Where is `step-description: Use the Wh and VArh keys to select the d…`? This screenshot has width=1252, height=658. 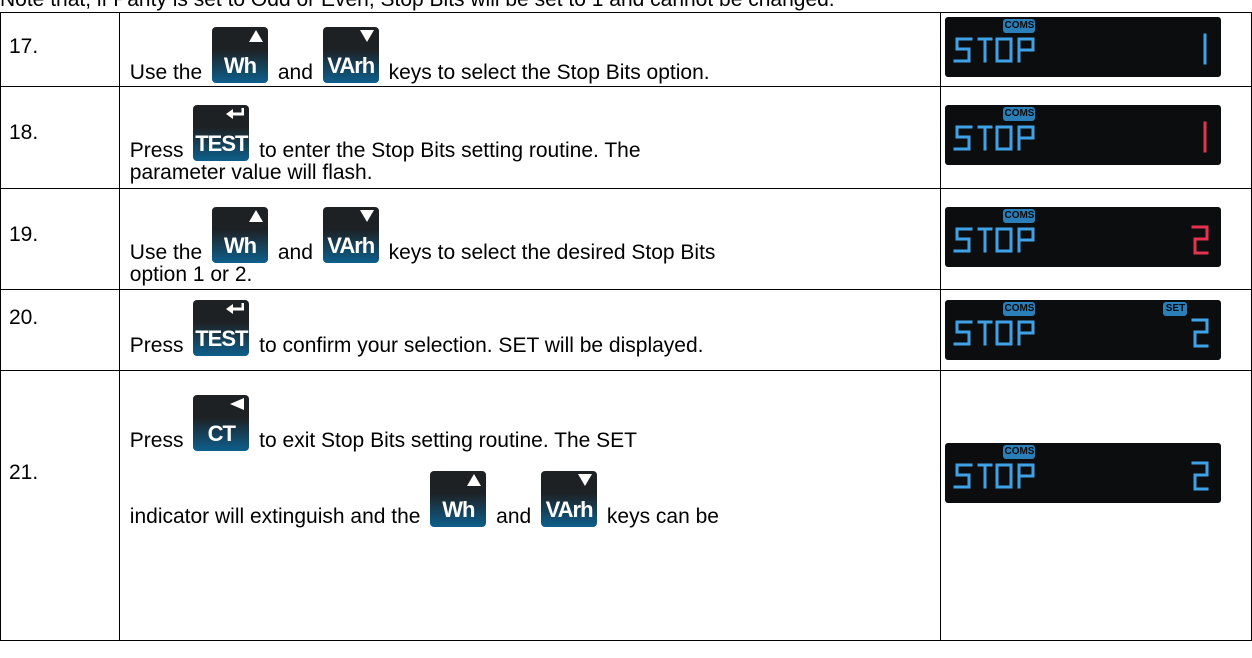
step-description: Use the Wh and VArh keys to select the d… is located at coordinates (530, 239).